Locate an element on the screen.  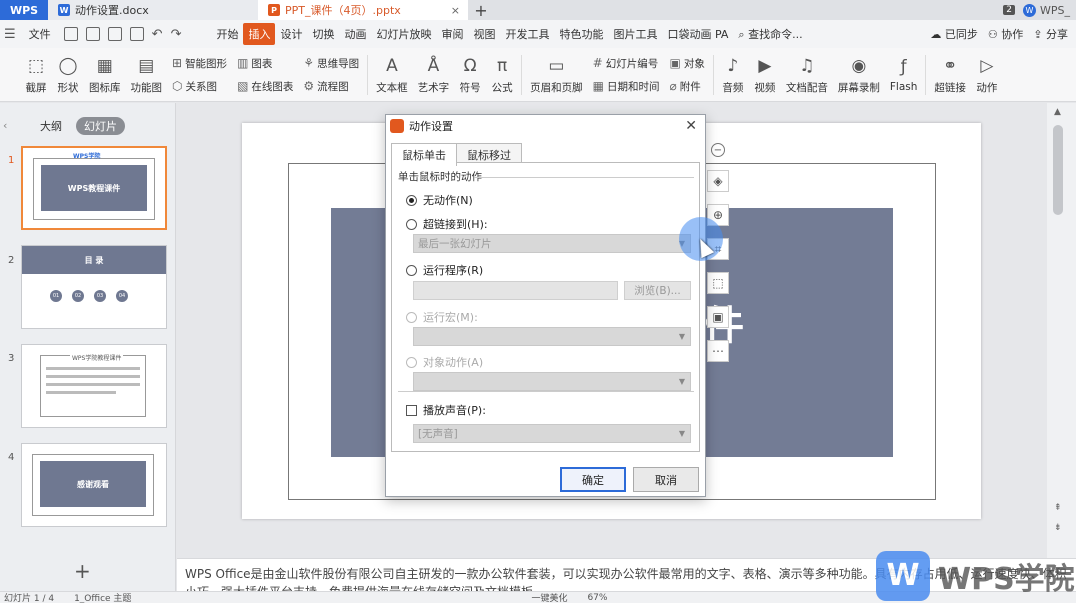
collapse-panel-icon: ‹ is located at coordinates (5, 125).